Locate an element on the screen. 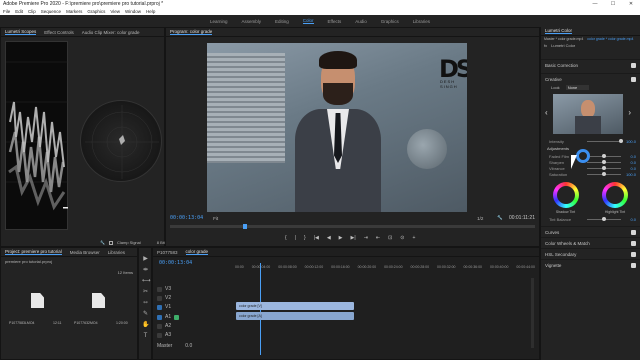 This screenshot has height=360, width=640. workspace-audio: Audio is located at coordinates (361, 21).